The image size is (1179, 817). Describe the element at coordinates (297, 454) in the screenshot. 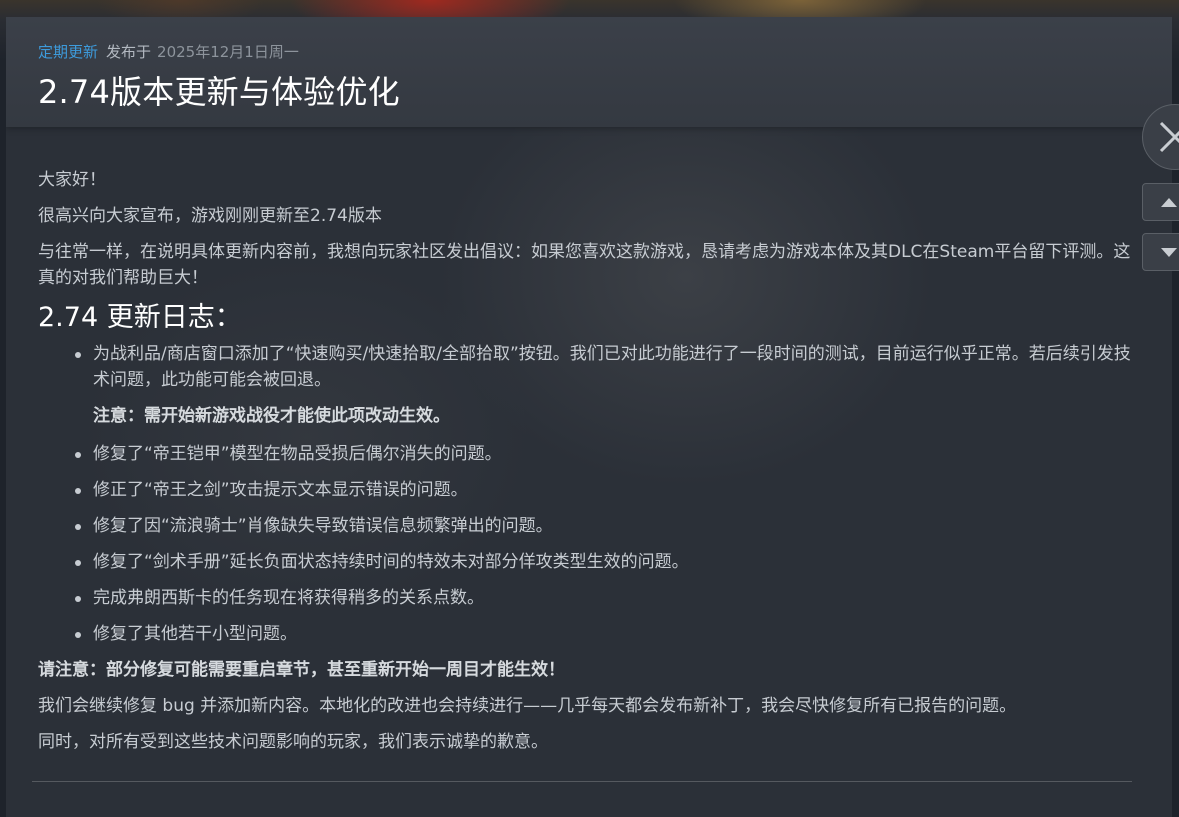

I see `list-item-text: 修复了“帝王铠甲”模型在物品受损后偶尔消失的问题。` at that location.